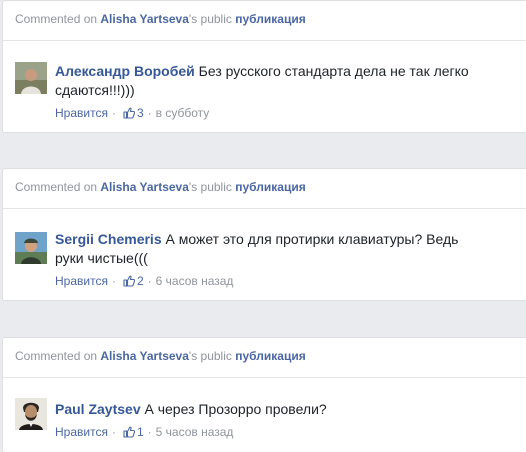 The height and width of the screenshot is (452, 526). Describe the element at coordinates (195, 432) in the screenshot. I see `comment-time: 5 часов назад` at that location.